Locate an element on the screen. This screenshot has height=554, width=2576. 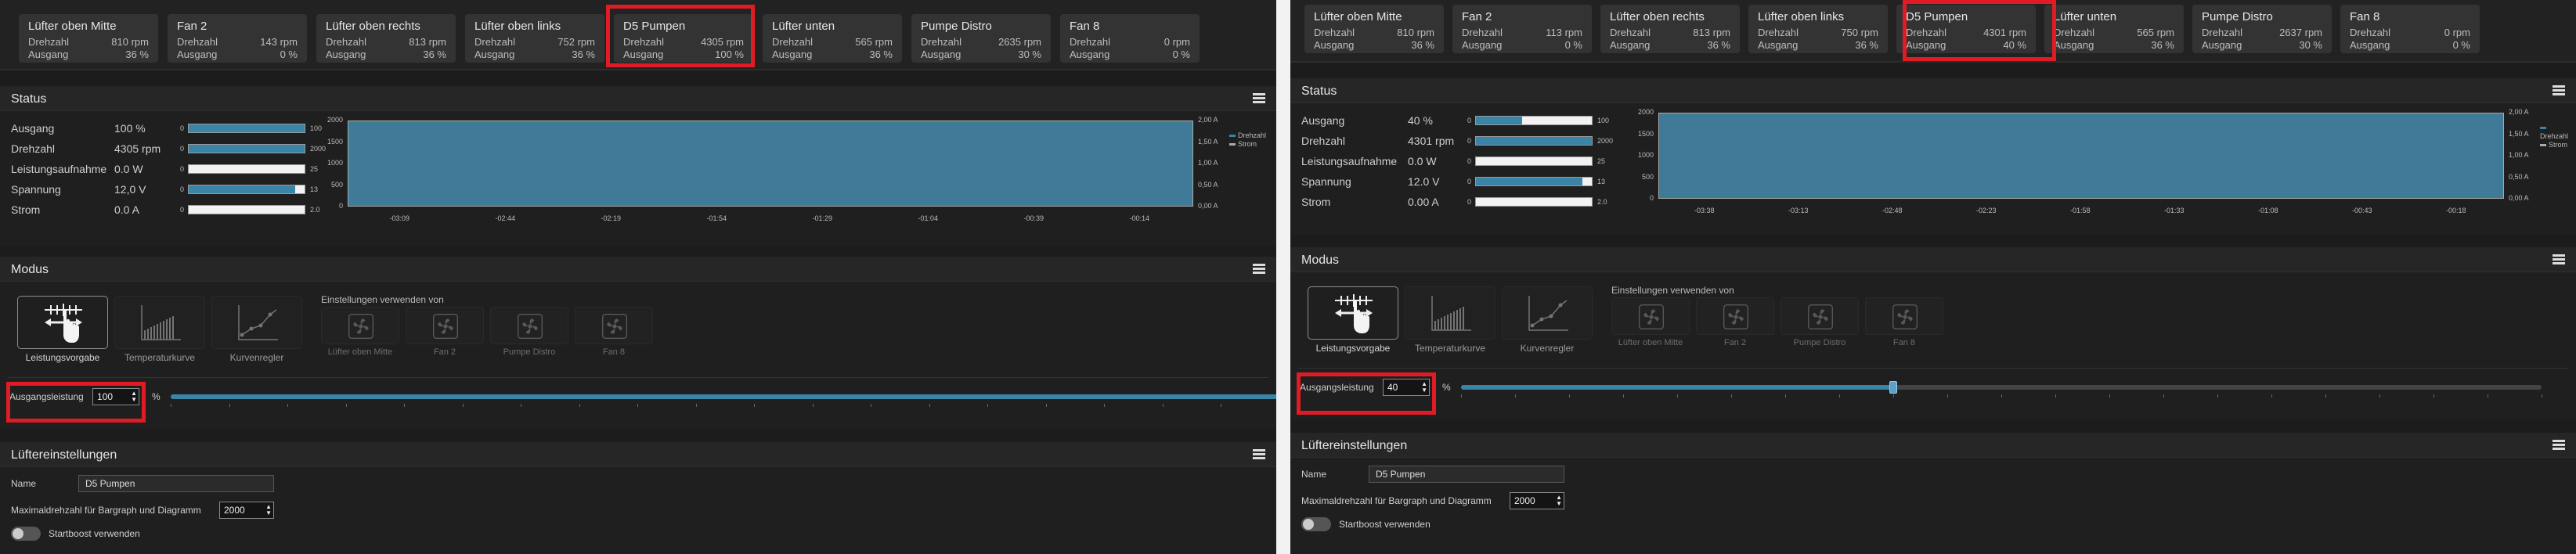
fan-rpm-row: Drehzahl 0 rpm is located at coordinates (1130, 42).